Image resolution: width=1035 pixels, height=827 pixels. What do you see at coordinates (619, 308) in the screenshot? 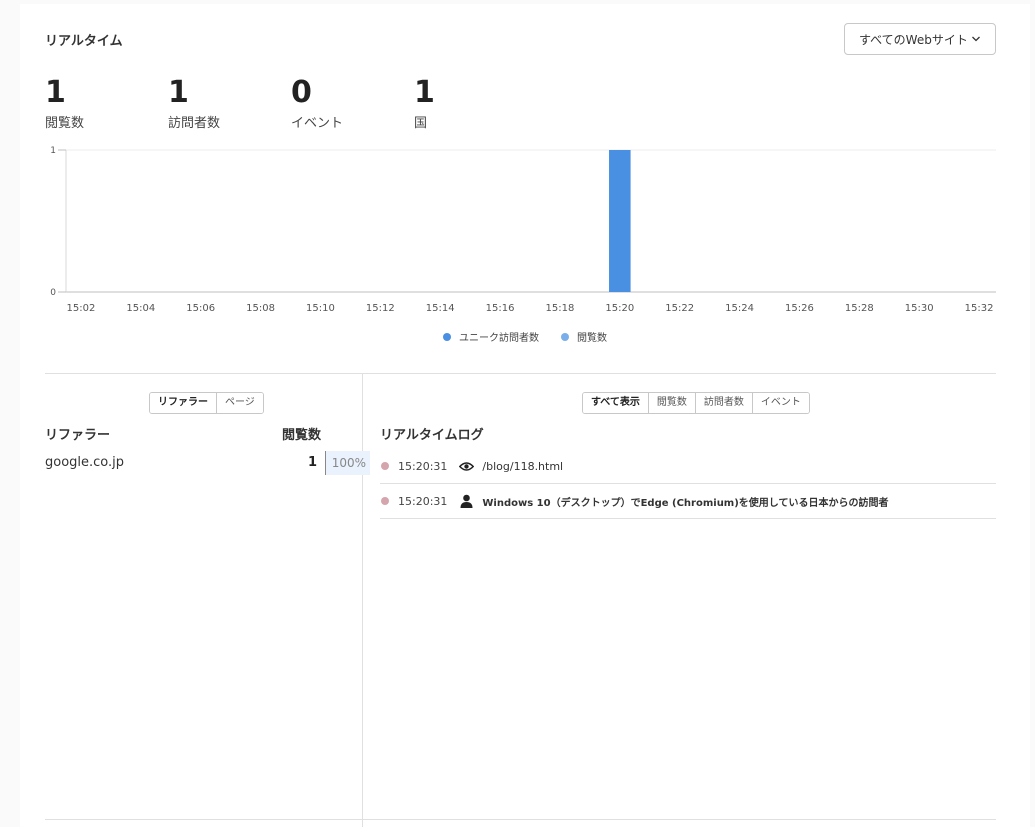
I see `x-tick-label: 15:20` at bounding box center [619, 308].